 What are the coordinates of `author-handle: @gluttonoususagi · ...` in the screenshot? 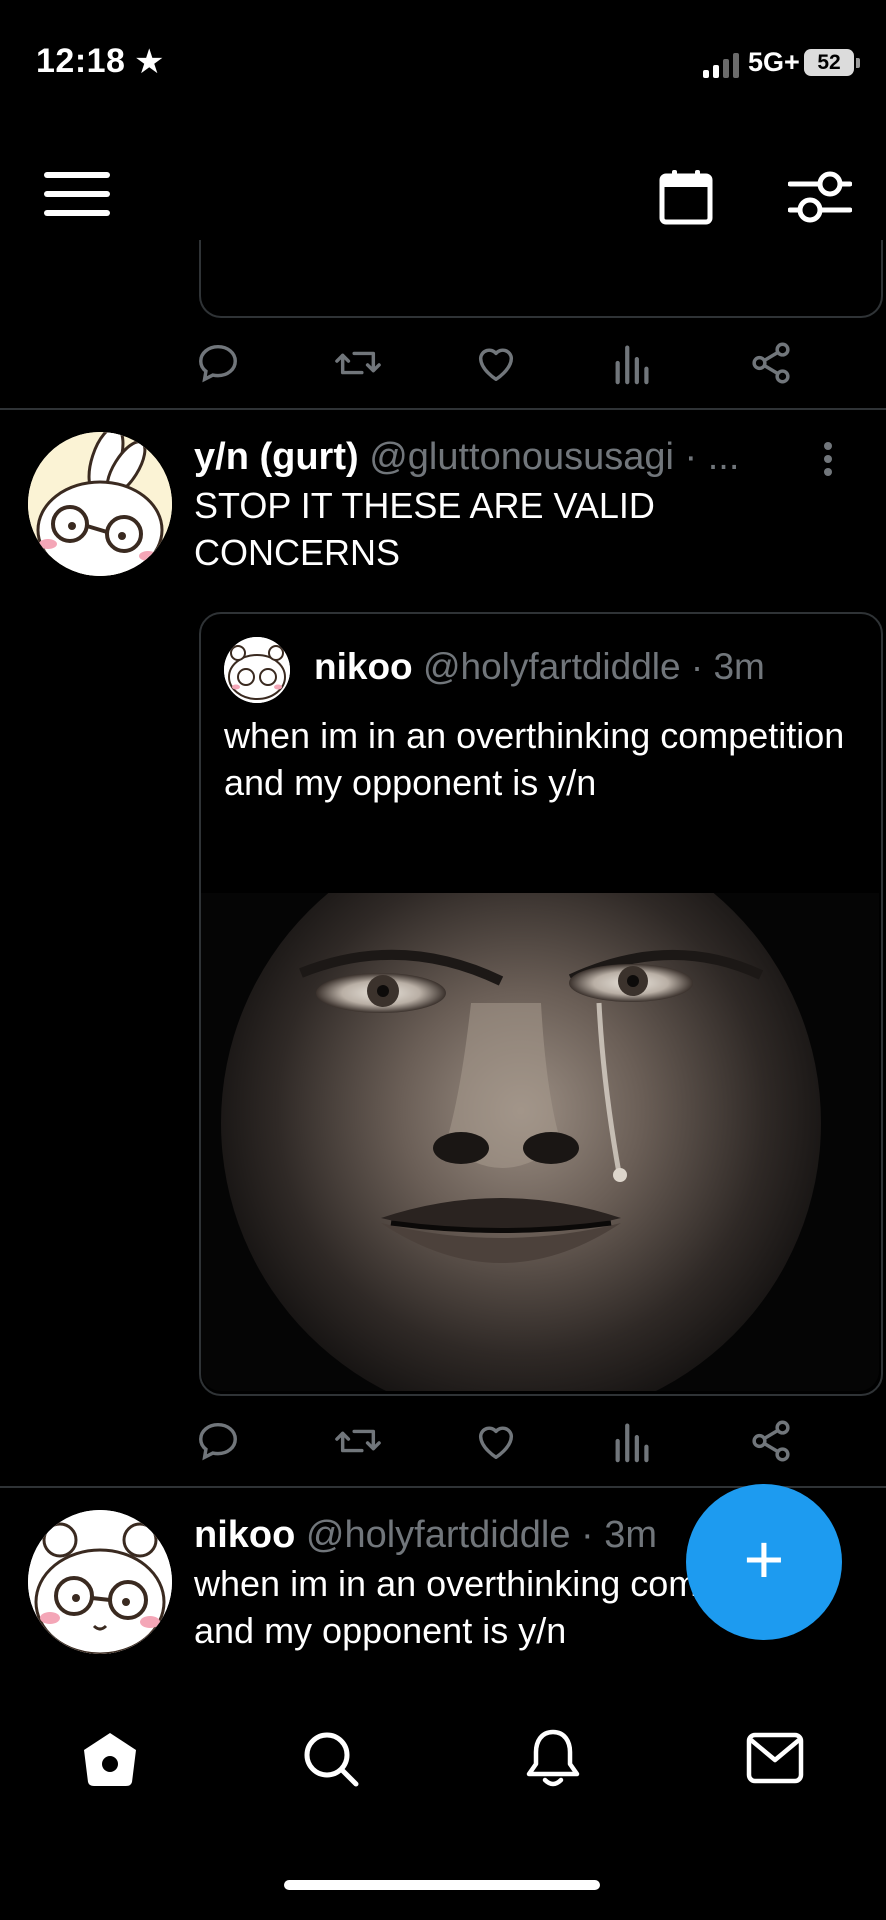 It's located at (554, 457).